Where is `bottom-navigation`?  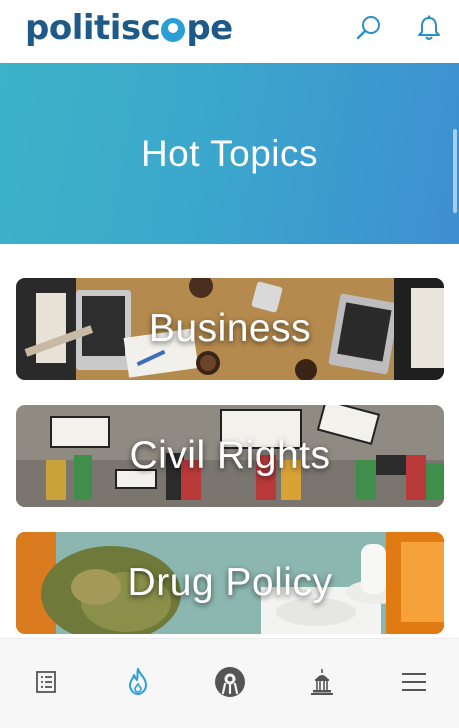 bottom-navigation is located at coordinates (229, 683).